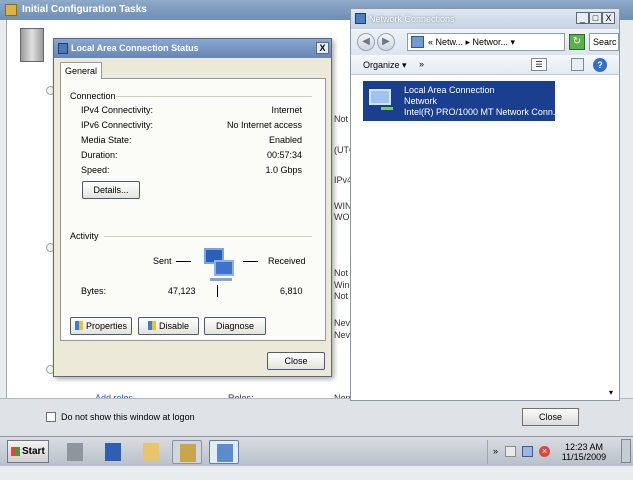  I want to click on clock-time: 12:23 AM, so click(584, 447).